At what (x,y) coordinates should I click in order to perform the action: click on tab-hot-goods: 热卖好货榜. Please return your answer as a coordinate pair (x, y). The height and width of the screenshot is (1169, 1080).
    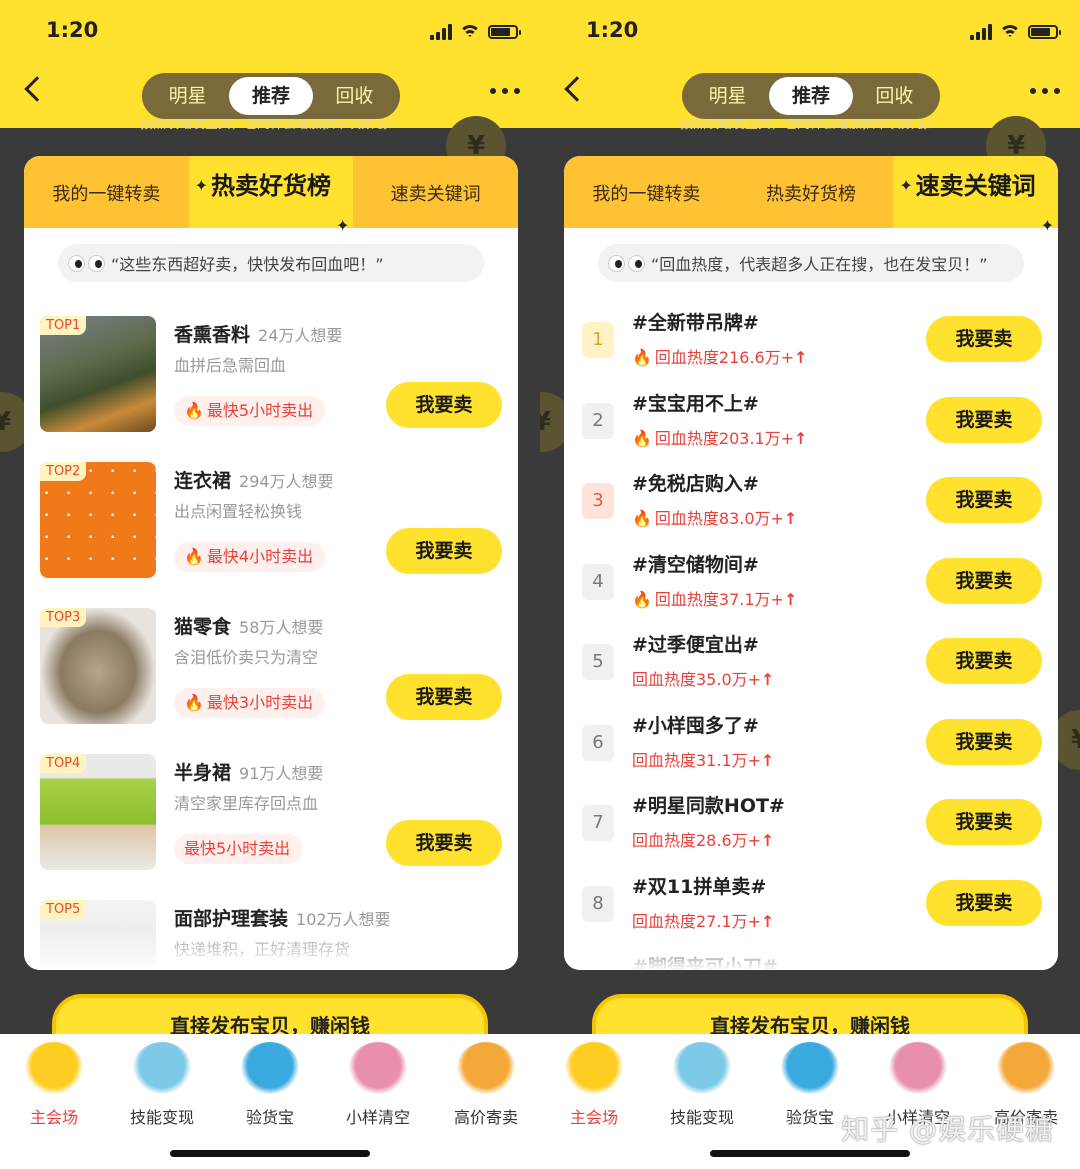
    Looking at the image, I should click on (811, 192).